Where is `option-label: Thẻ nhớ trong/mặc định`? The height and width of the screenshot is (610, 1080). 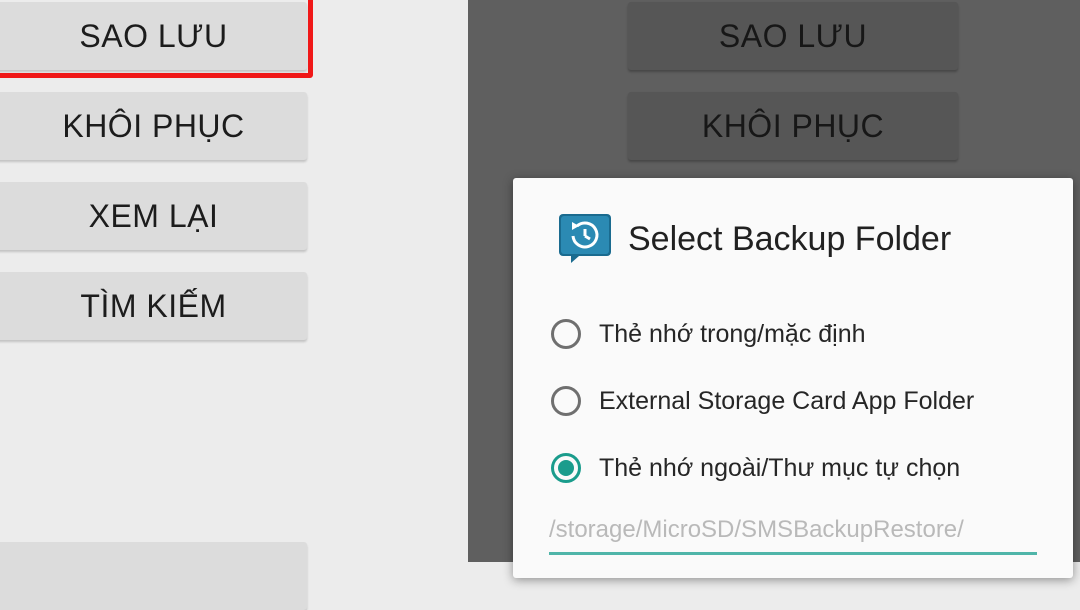
option-label: Thẻ nhớ trong/mặc định is located at coordinates (732, 333).